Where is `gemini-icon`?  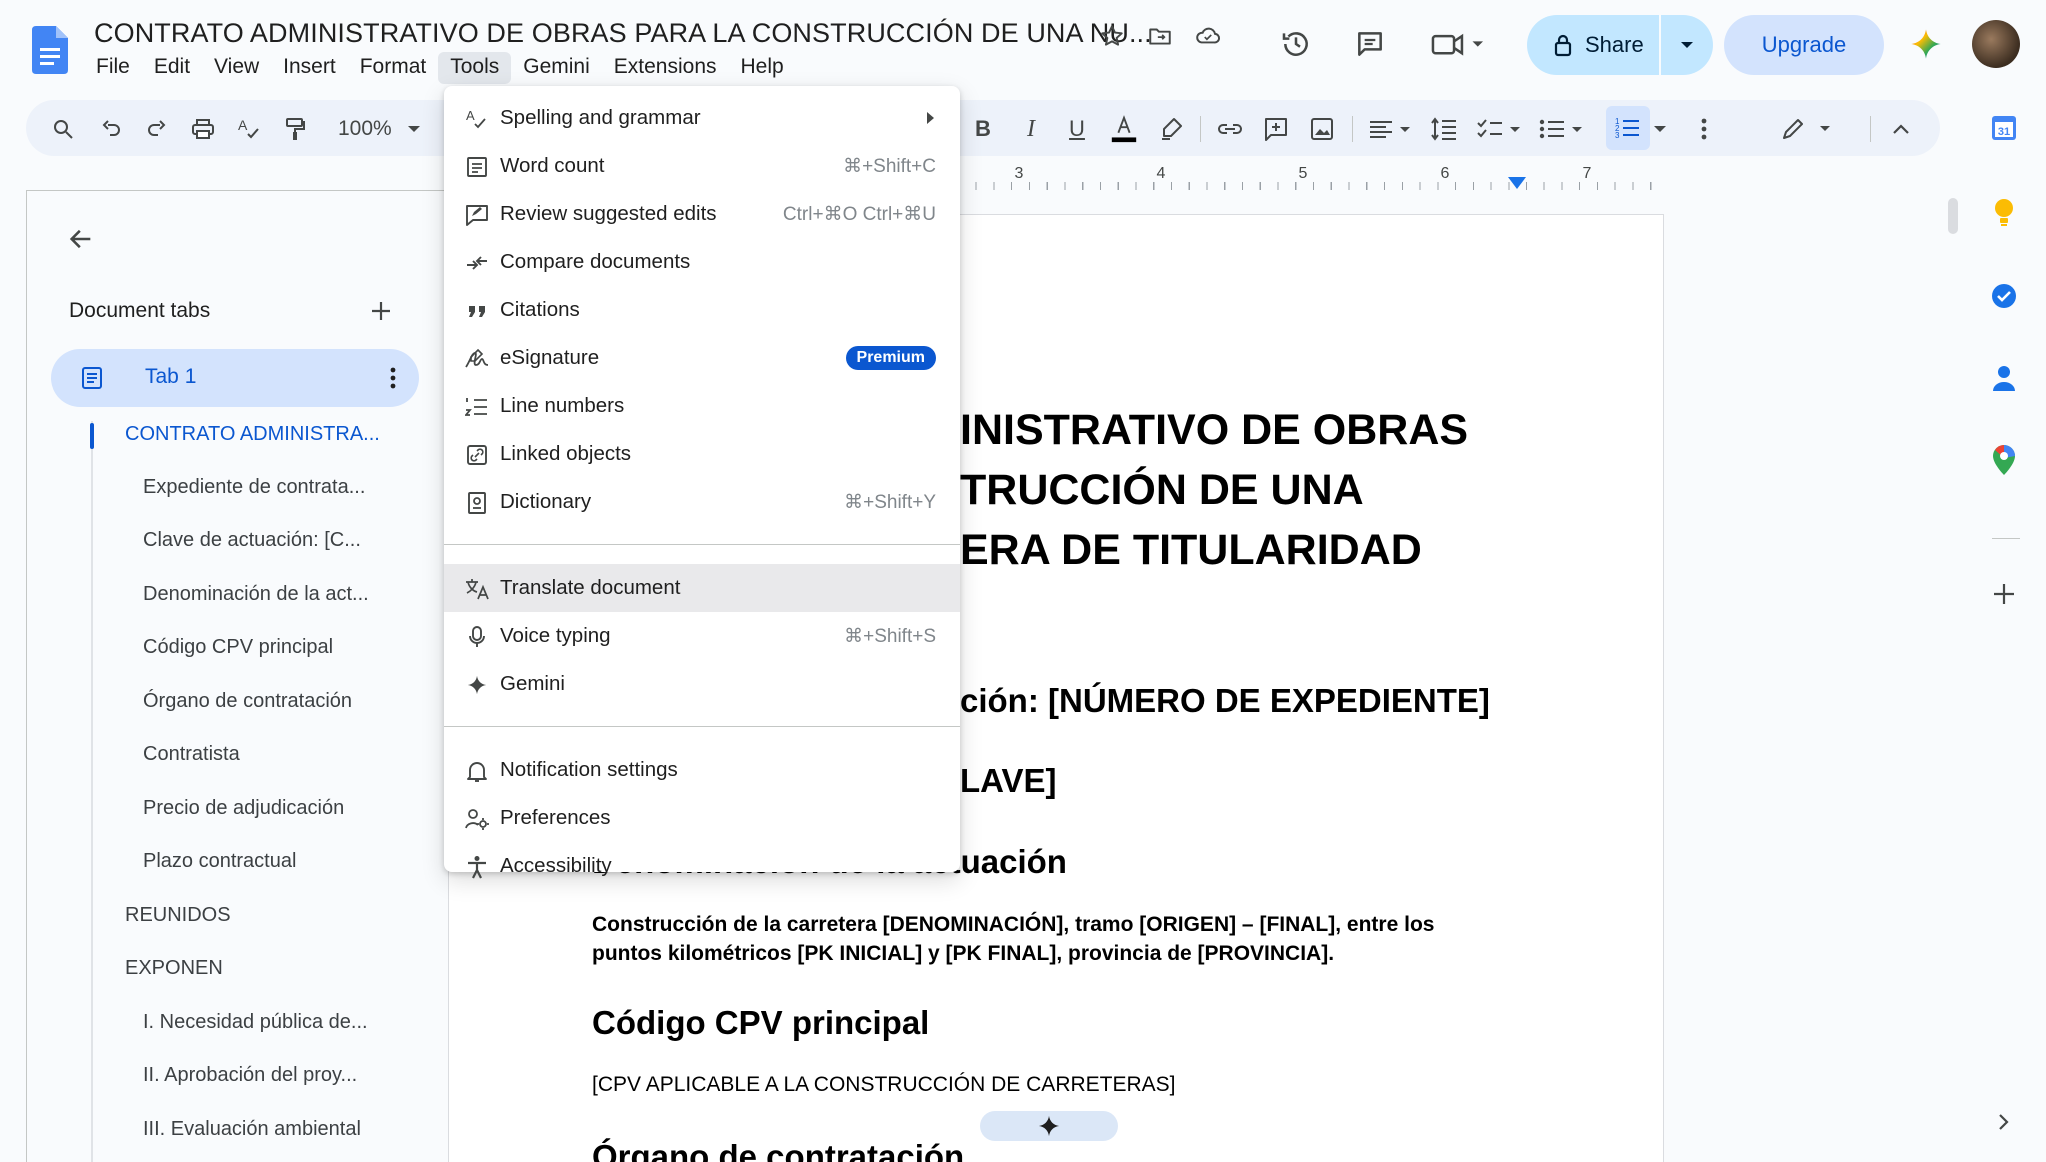
gemini-icon is located at coordinates (1049, 1126).